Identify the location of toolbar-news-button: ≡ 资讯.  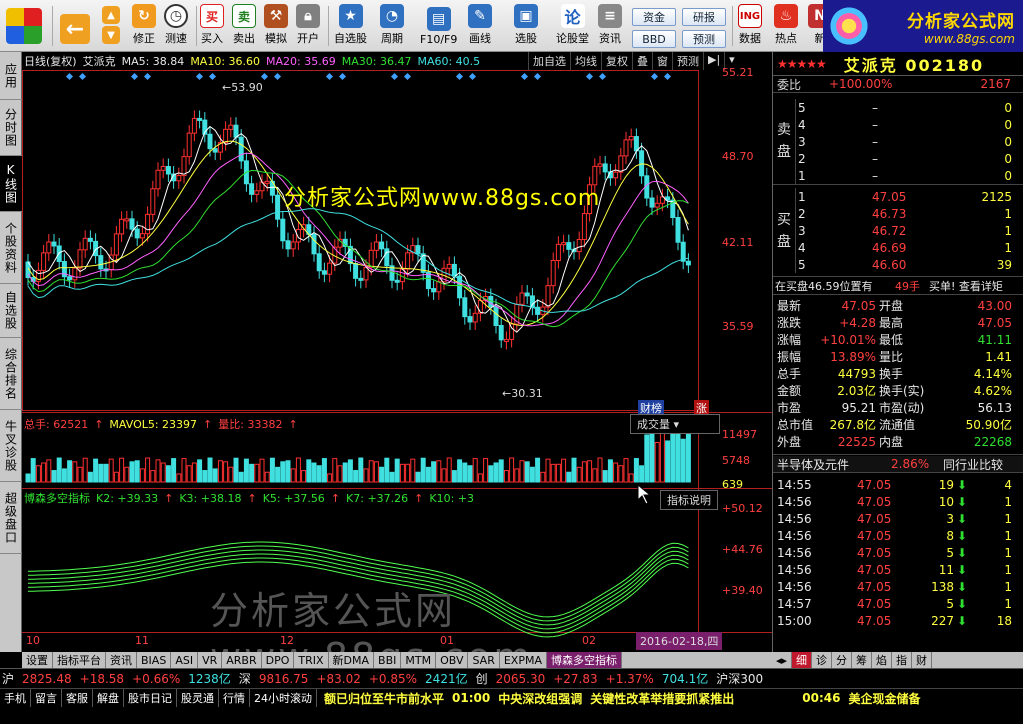
(610, 26).